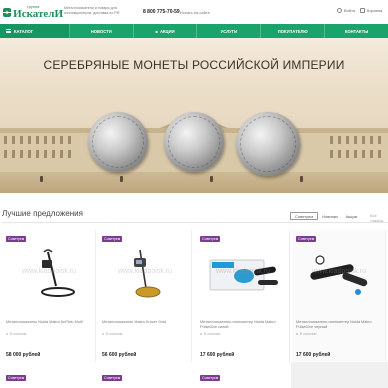 Image resolution: width=388 pixels, height=388 pixels. What do you see at coordinates (346, 10) in the screenshot?
I see `login-link: Войти` at bounding box center [346, 10].